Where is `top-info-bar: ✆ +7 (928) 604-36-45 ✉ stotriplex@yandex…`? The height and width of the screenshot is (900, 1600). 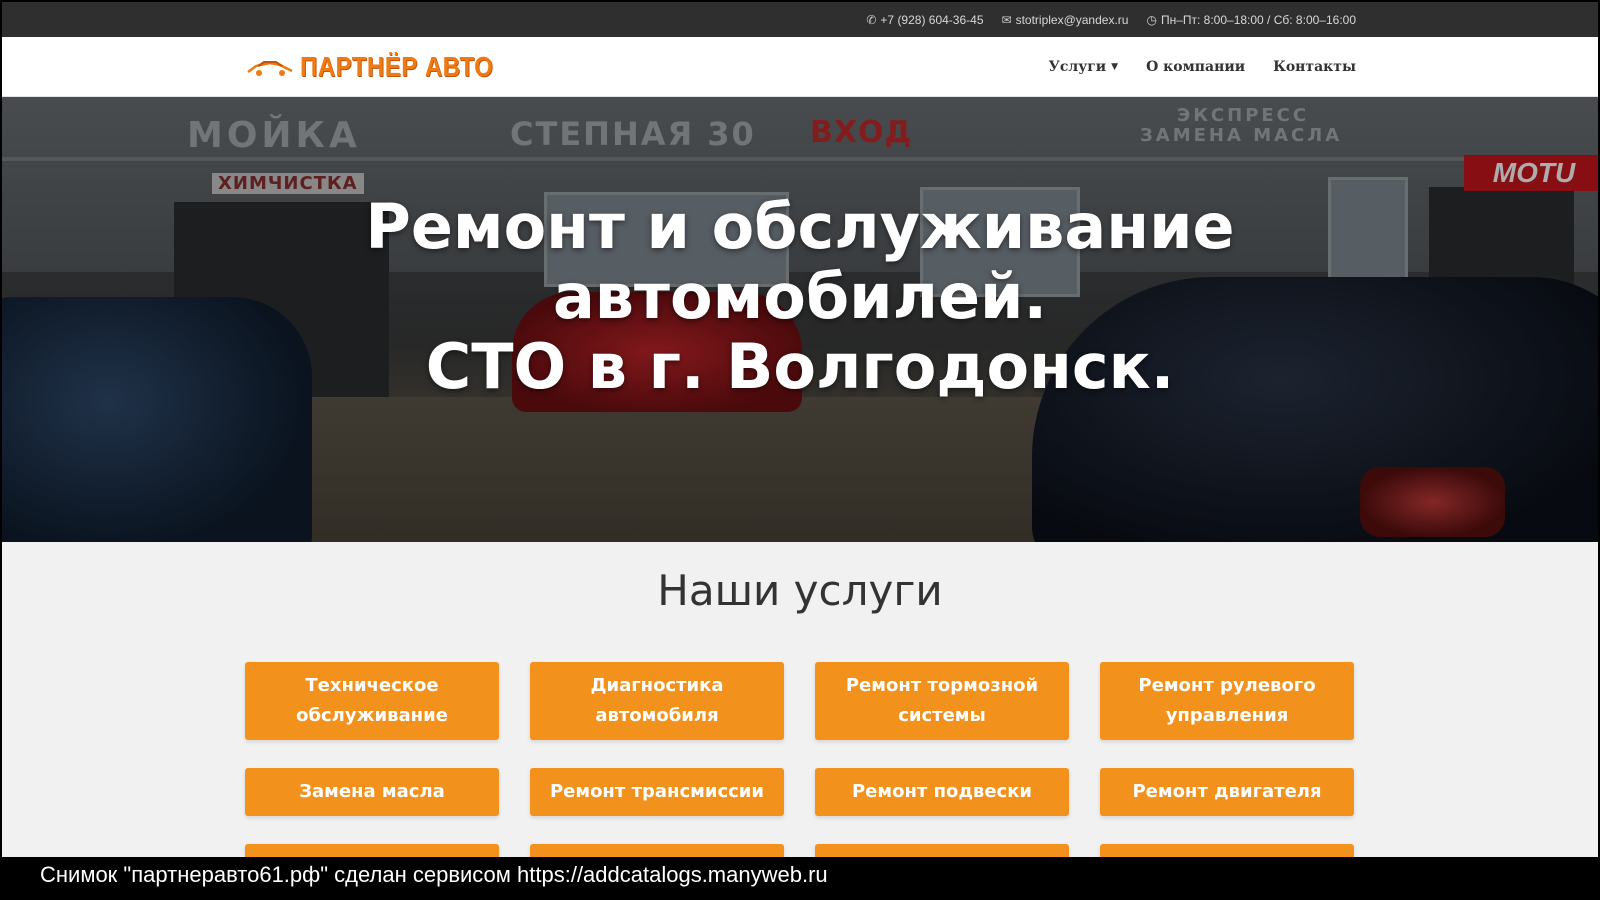 top-info-bar: ✆ +7 (928) 604-36-45 ✉ stotriplex@yandex… is located at coordinates (800, 19).